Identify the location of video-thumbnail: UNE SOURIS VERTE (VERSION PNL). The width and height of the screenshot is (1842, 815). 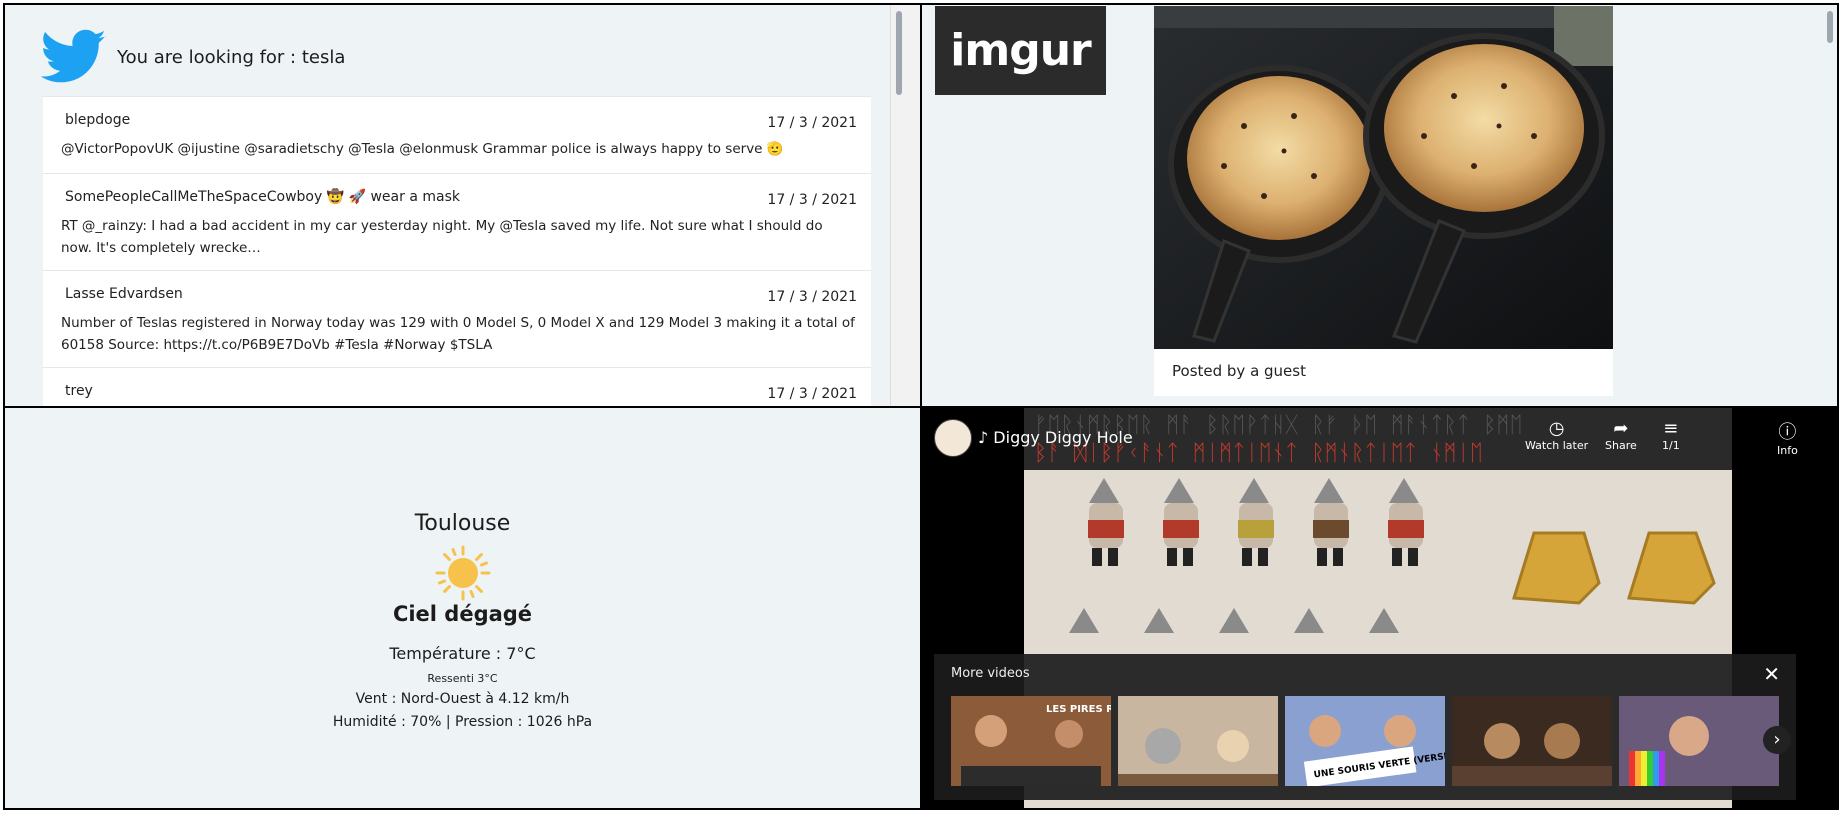
(1365, 741).